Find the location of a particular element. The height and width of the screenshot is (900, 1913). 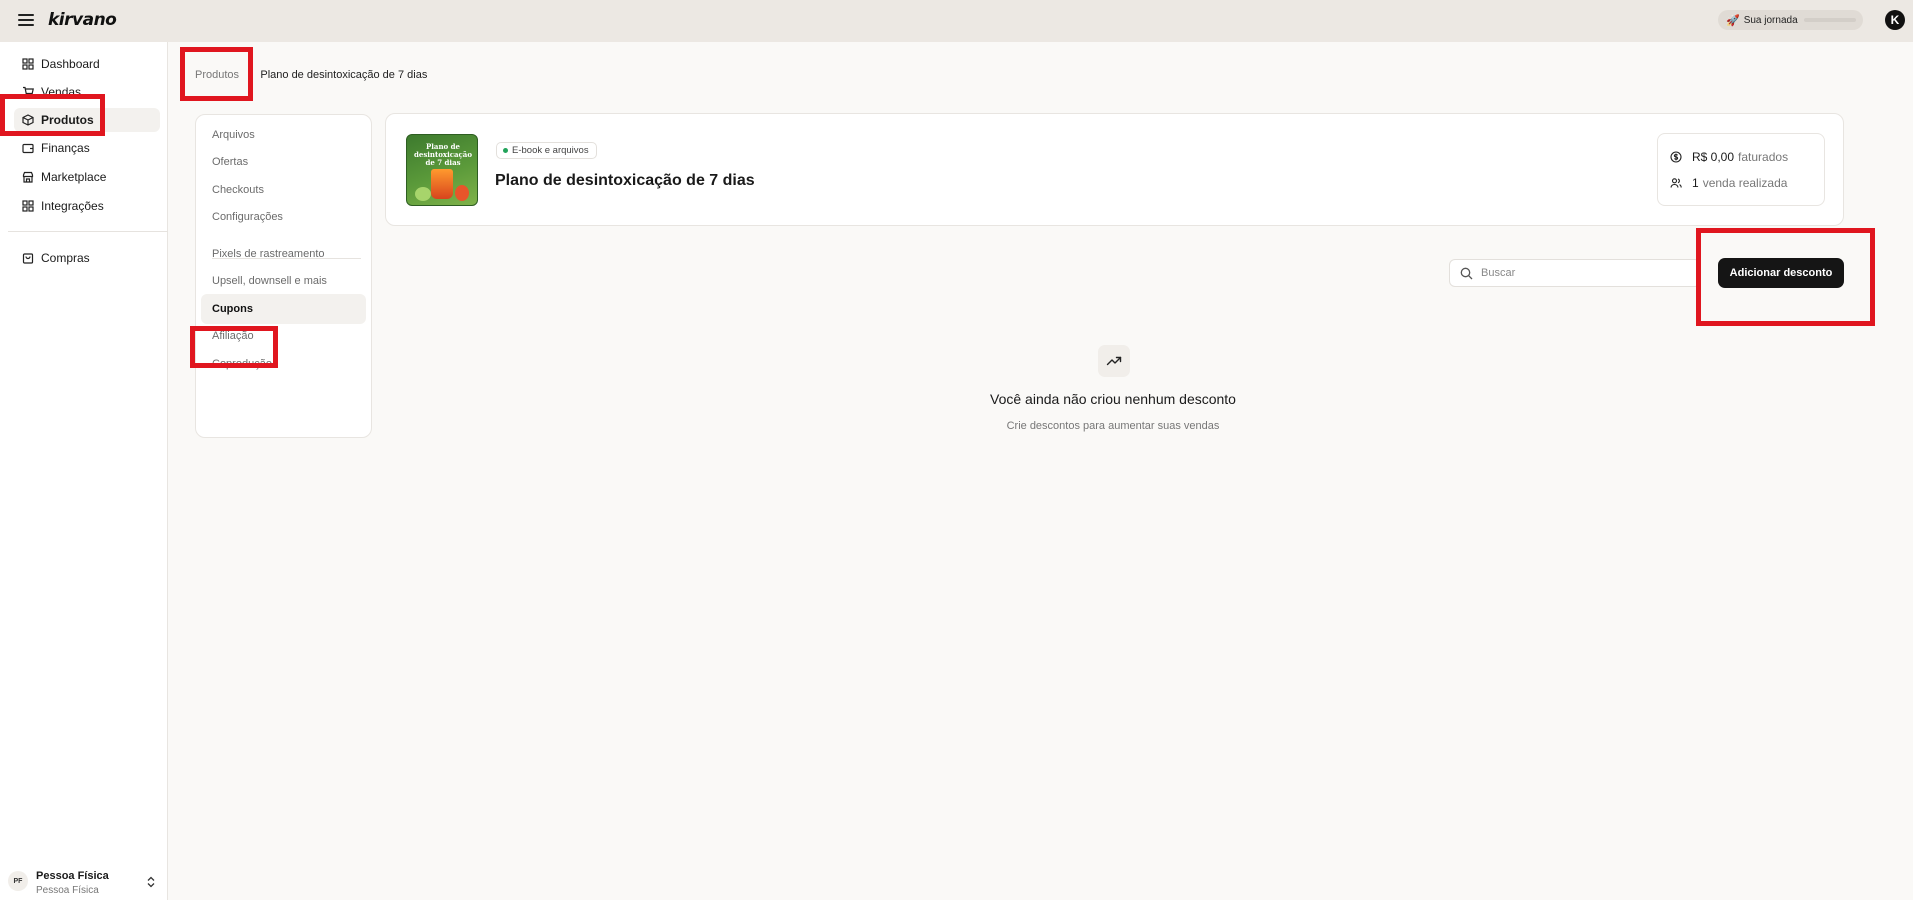

sidebar-item-produtos: Produtos is located at coordinates (87, 120).